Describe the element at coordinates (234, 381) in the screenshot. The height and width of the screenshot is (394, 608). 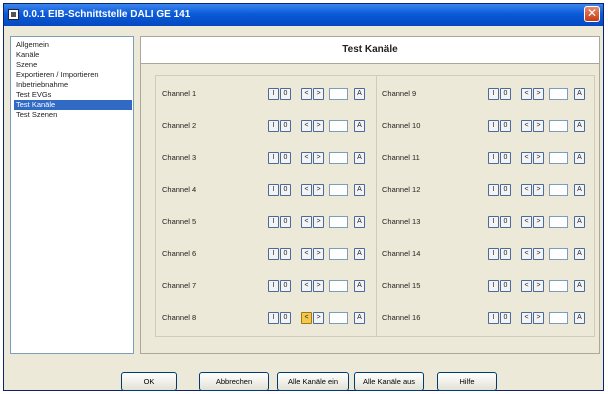
I see `cancel-button: Abbrechen` at that location.